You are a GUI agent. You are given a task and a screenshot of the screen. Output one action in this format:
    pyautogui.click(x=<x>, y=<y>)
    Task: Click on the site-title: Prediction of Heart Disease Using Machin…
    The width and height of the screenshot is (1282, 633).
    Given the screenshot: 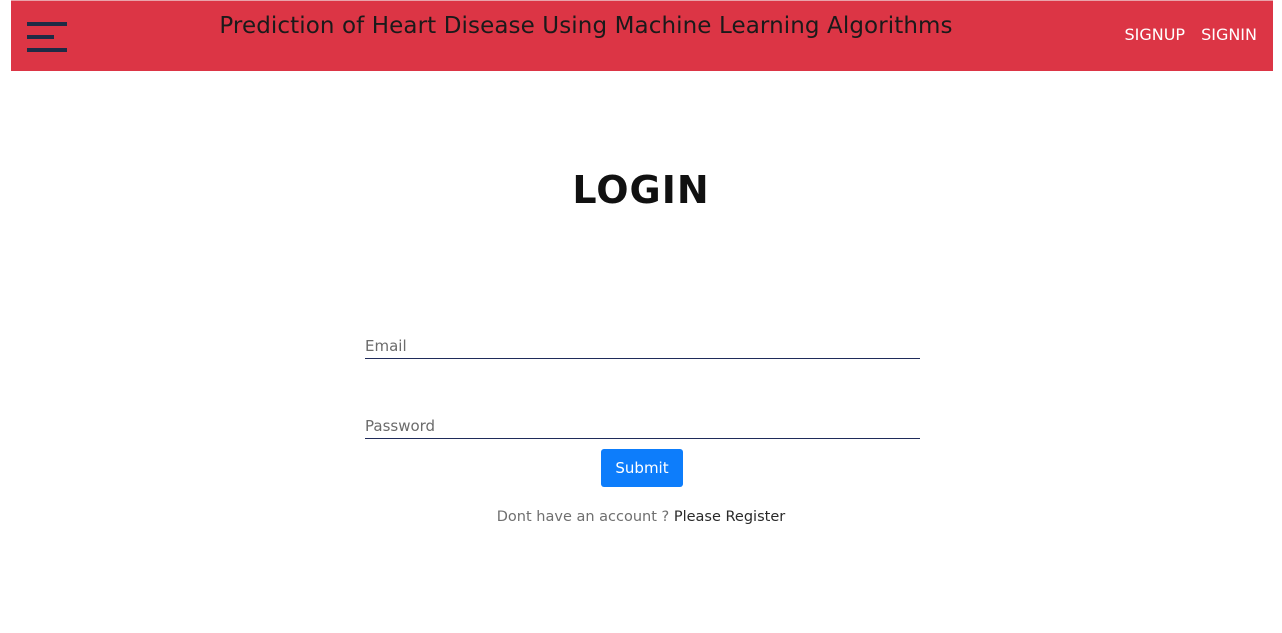 What is the action you would take?
    pyautogui.click(x=586, y=26)
    